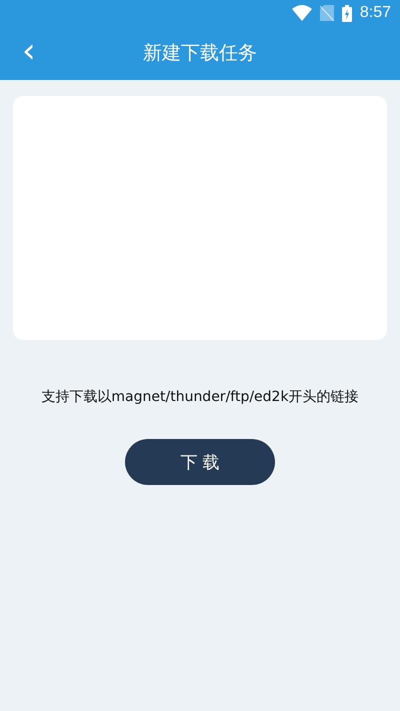  What do you see at coordinates (200, 53) in the screenshot?
I see `page-title: 新建下载任务` at bounding box center [200, 53].